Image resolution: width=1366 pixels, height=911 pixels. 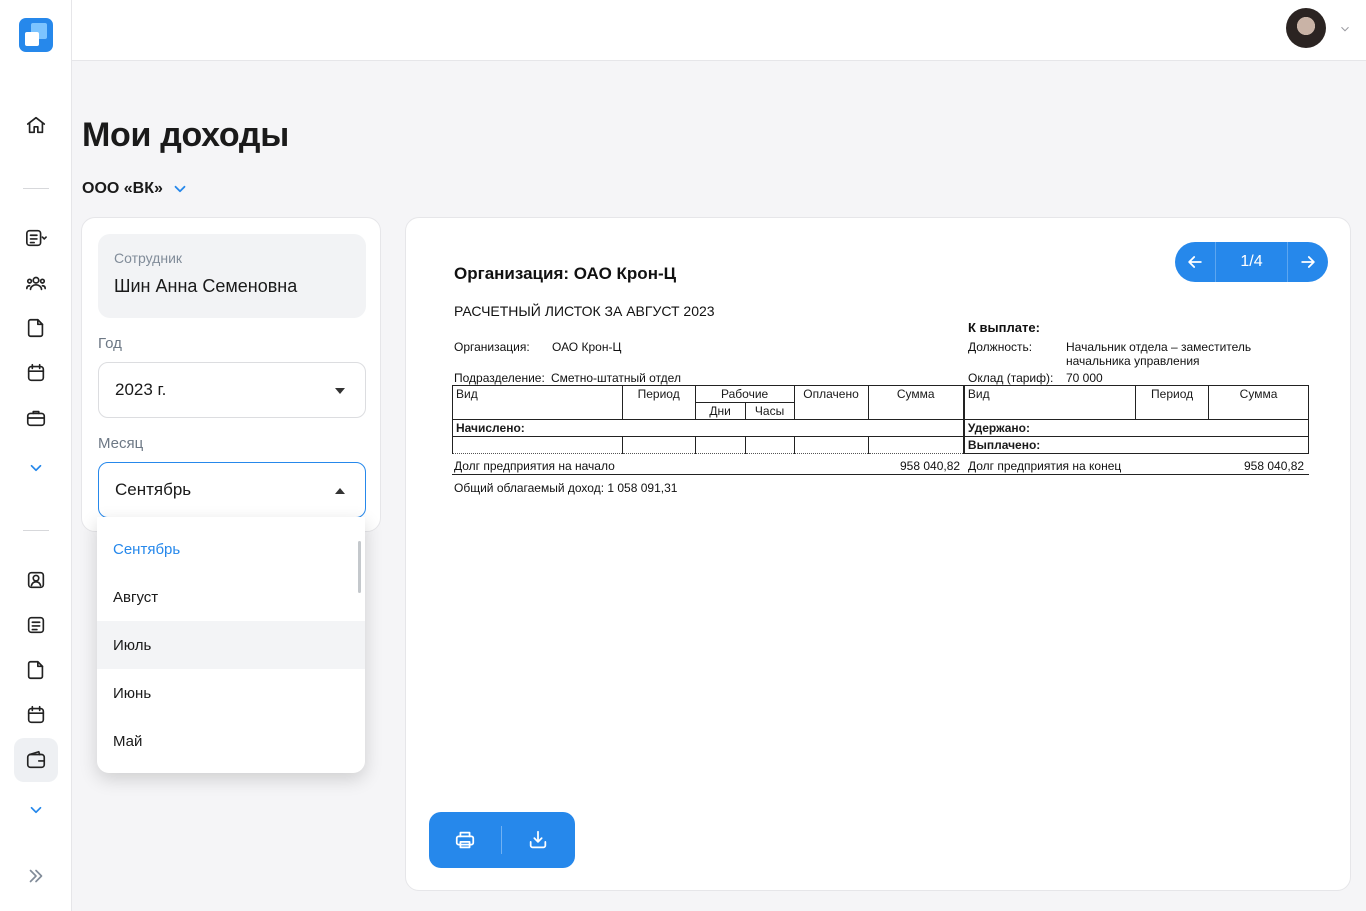 I want to click on org-label: Организация:, so click(x=492, y=347).